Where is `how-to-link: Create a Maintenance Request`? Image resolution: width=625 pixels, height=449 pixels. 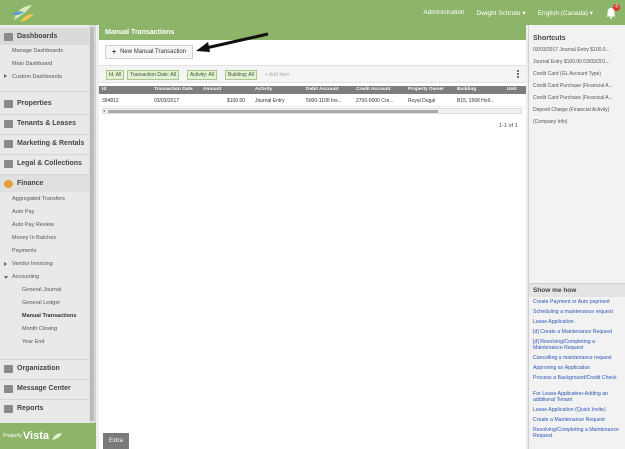
how-to-link: Create a Maintenance Request is located at coordinates (579, 420).